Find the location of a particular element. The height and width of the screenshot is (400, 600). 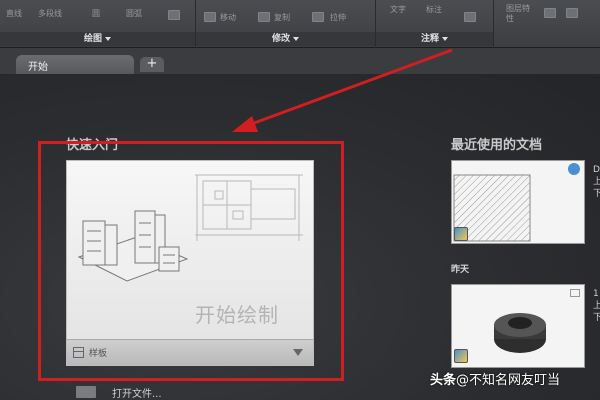

grid-icon is located at coordinates (318, 17).